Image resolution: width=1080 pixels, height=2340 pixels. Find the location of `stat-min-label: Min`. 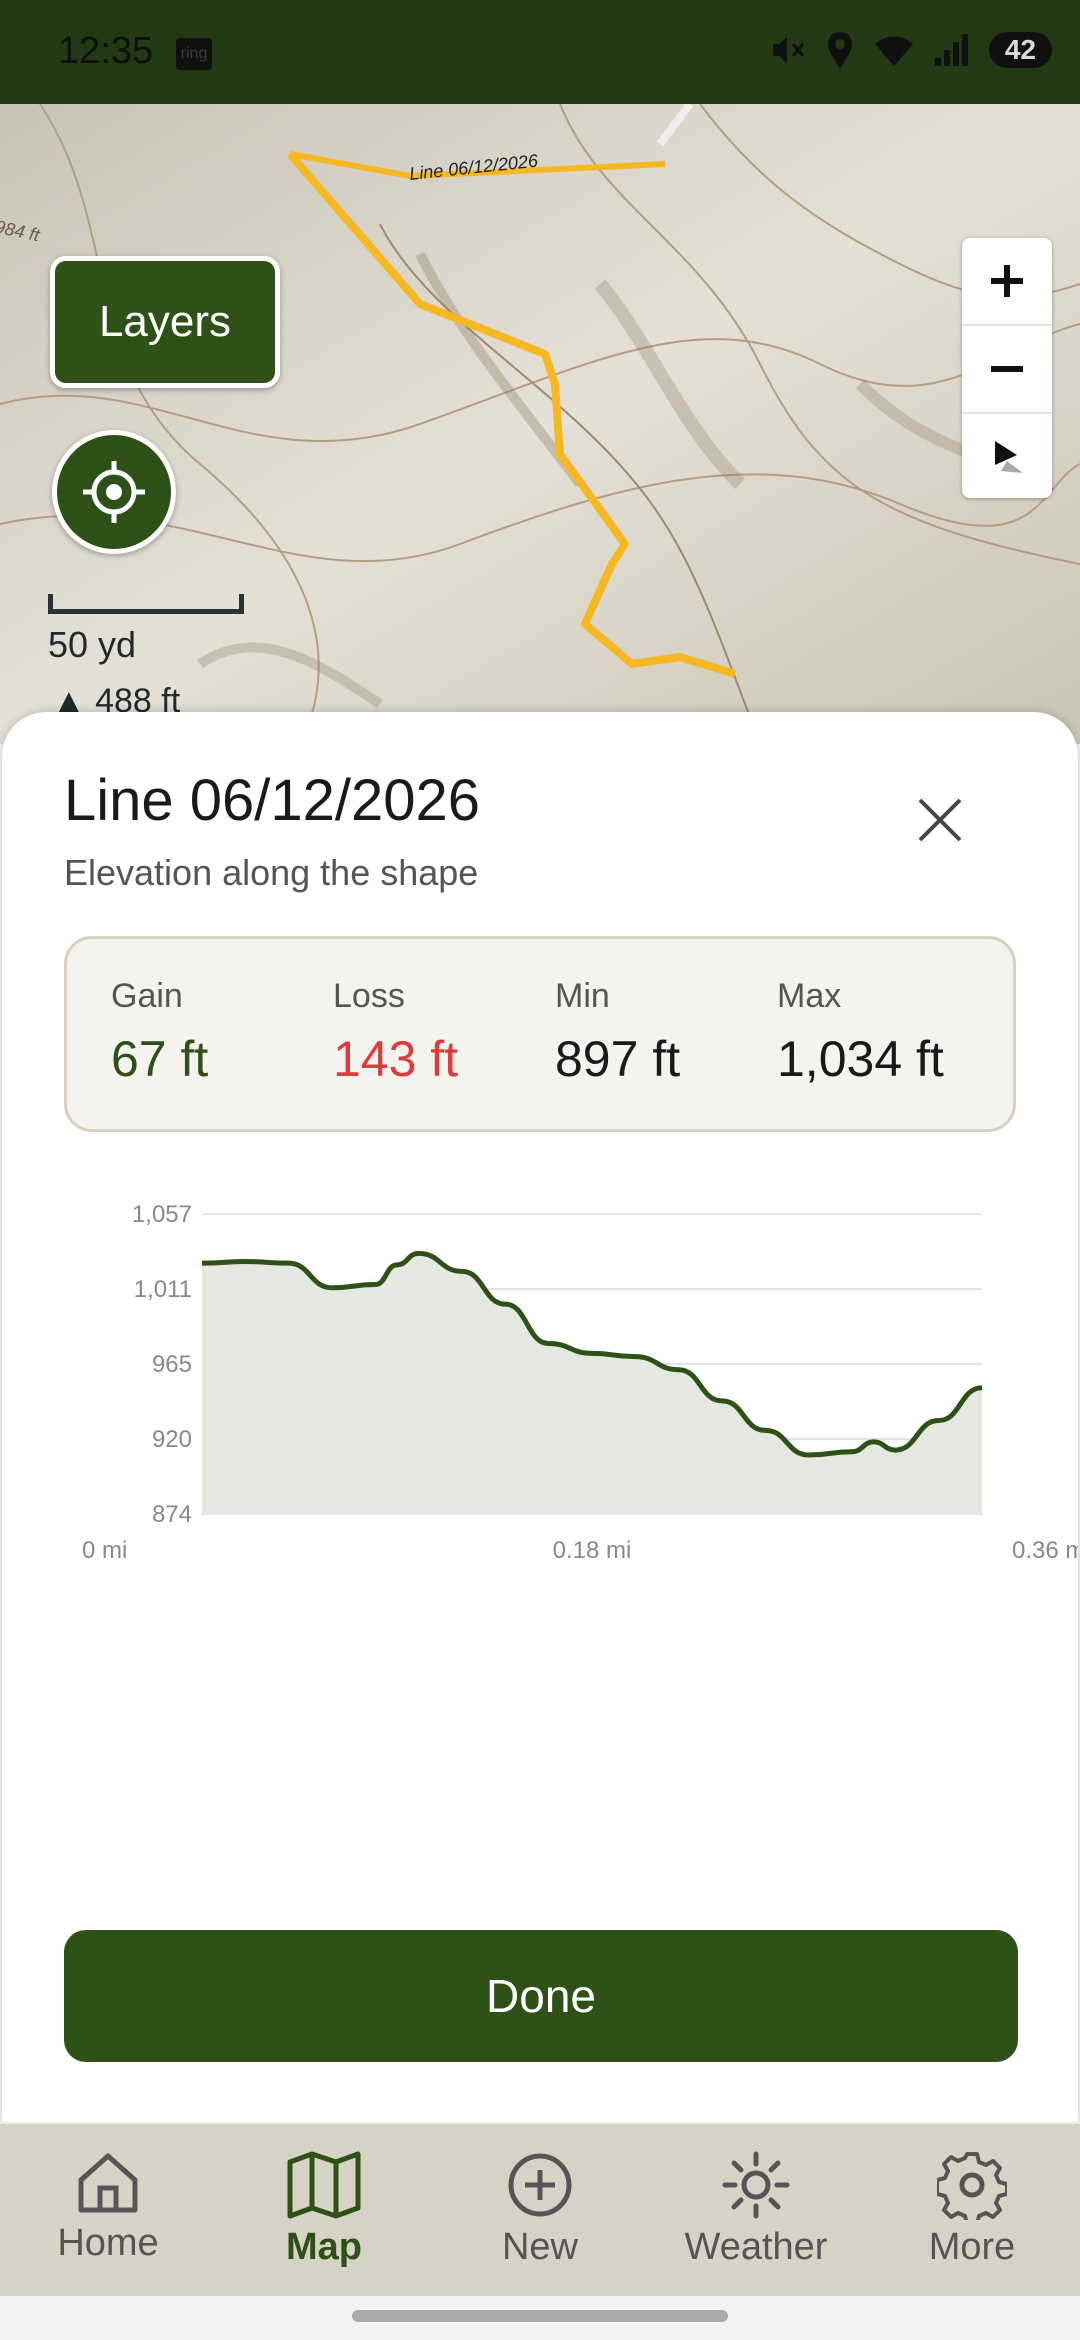

stat-min-label: Min is located at coordinates (582, 996).